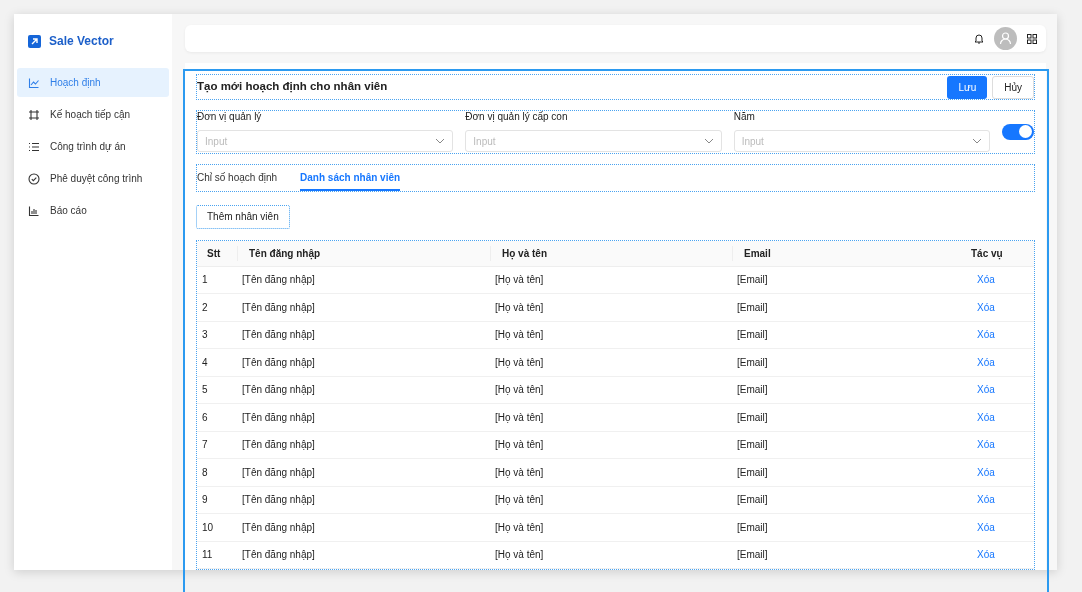 Image resolution: width=1082 pixels, height=592 pixels. I want to click on column-header: Họ và tên, so click(611, 253).